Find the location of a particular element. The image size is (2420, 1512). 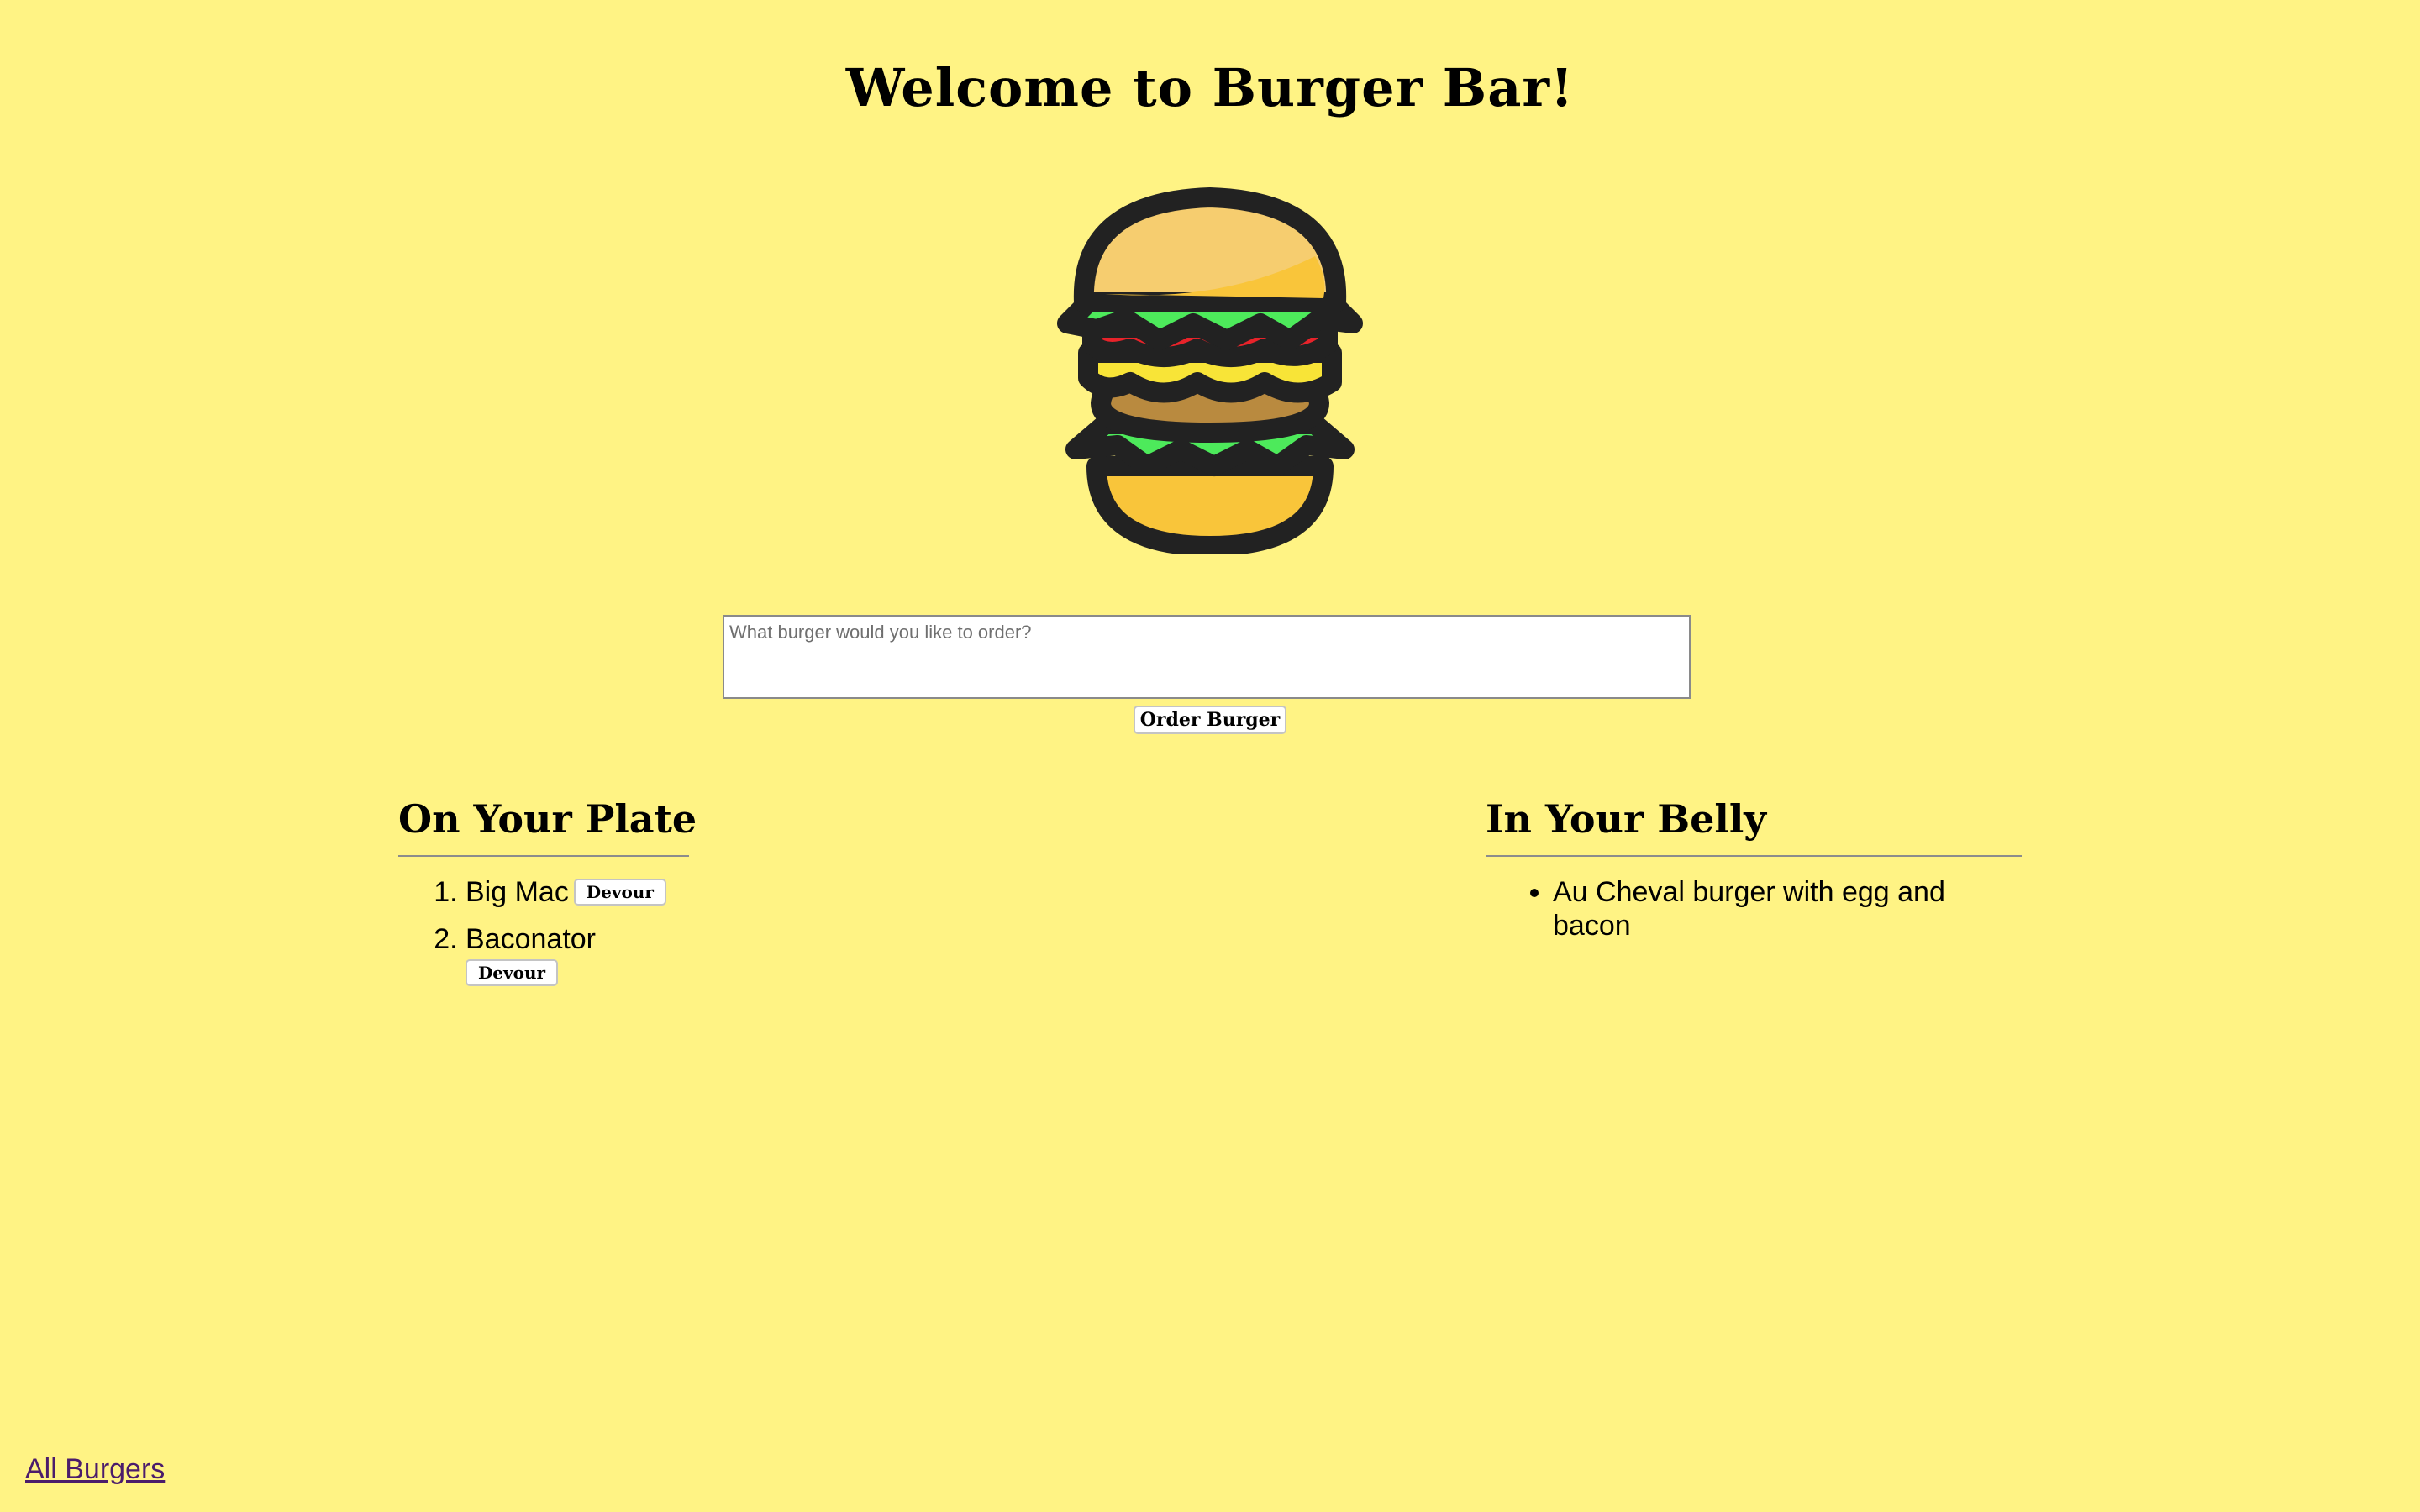

page-title: Welcome to Burger Bar! is located at coordinates (1210, 87).